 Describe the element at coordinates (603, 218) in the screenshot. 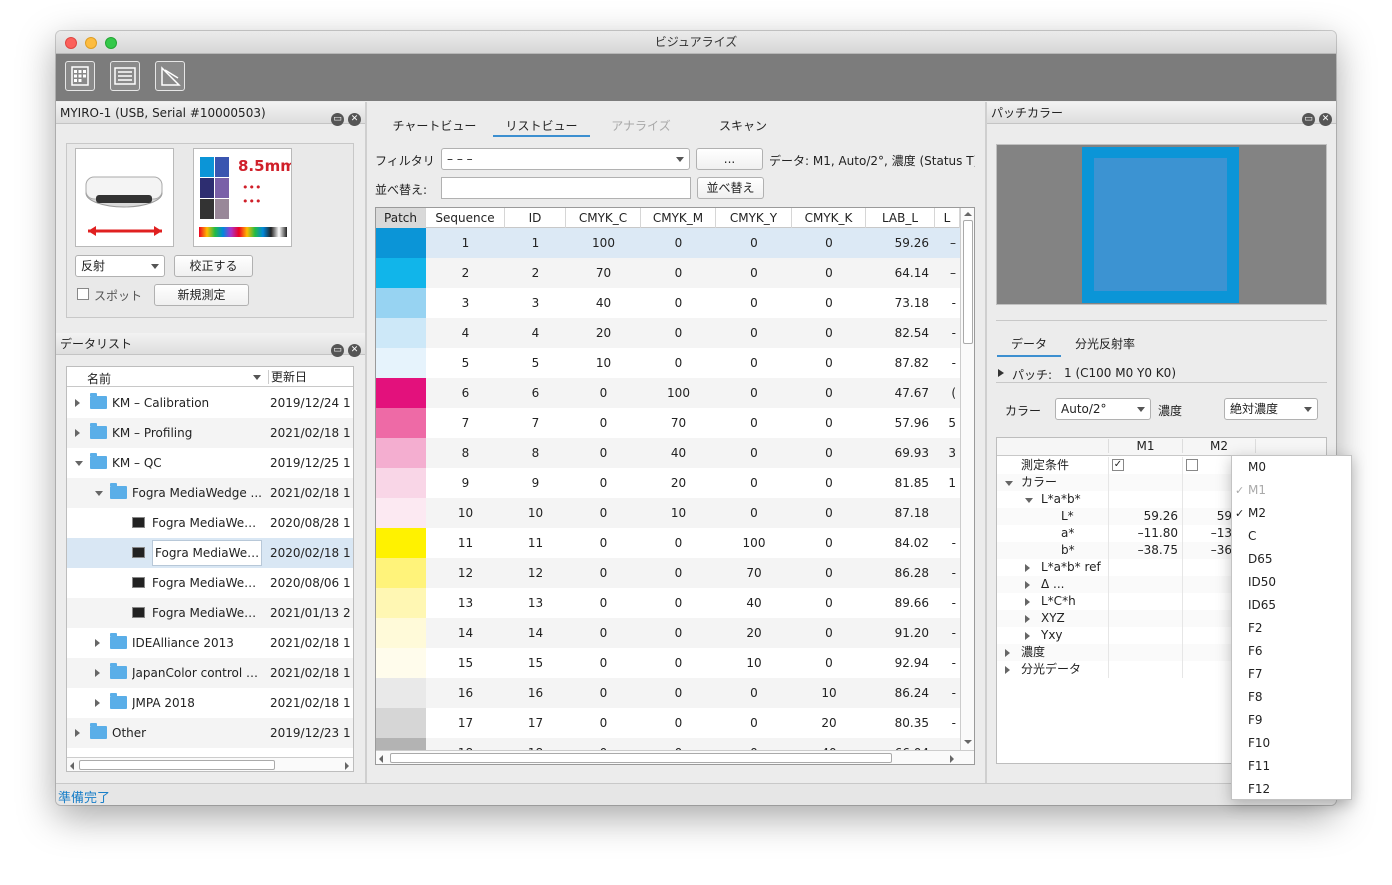

I see `col-header-cmyk-c: CMYK_C` at that location.